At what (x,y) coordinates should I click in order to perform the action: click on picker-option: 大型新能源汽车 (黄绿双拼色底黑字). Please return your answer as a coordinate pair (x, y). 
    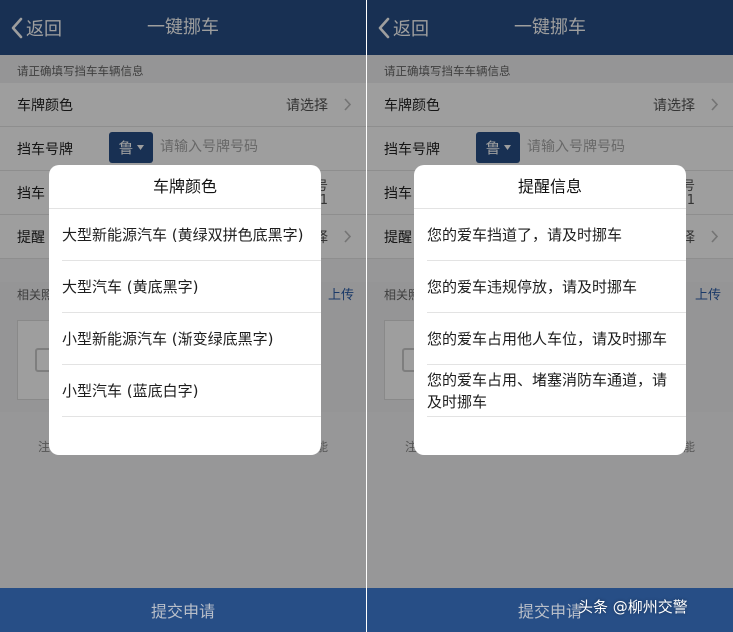
    Looking at the image, I should click on (191, 235).